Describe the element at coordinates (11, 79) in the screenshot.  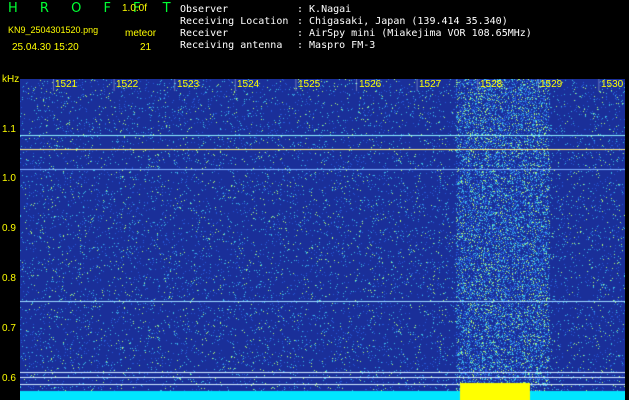
I see `y-axis-unit: kHz` at that location.